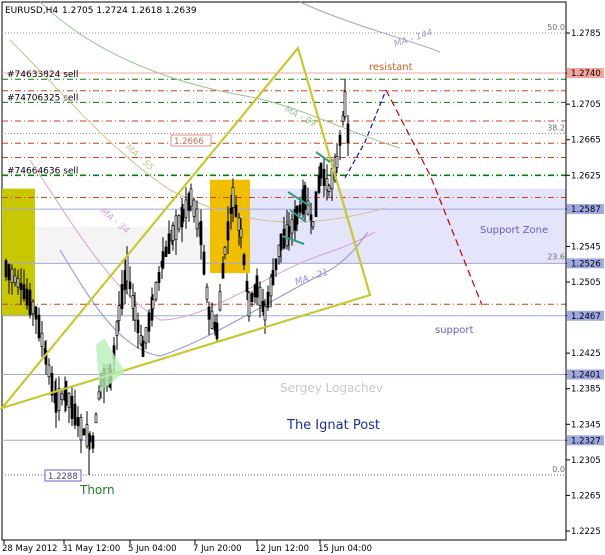  What do you see at coordinates (586, 441) in the screenshot?
I see `price-box-label: 1.2327` at bounding box center [586, 441].